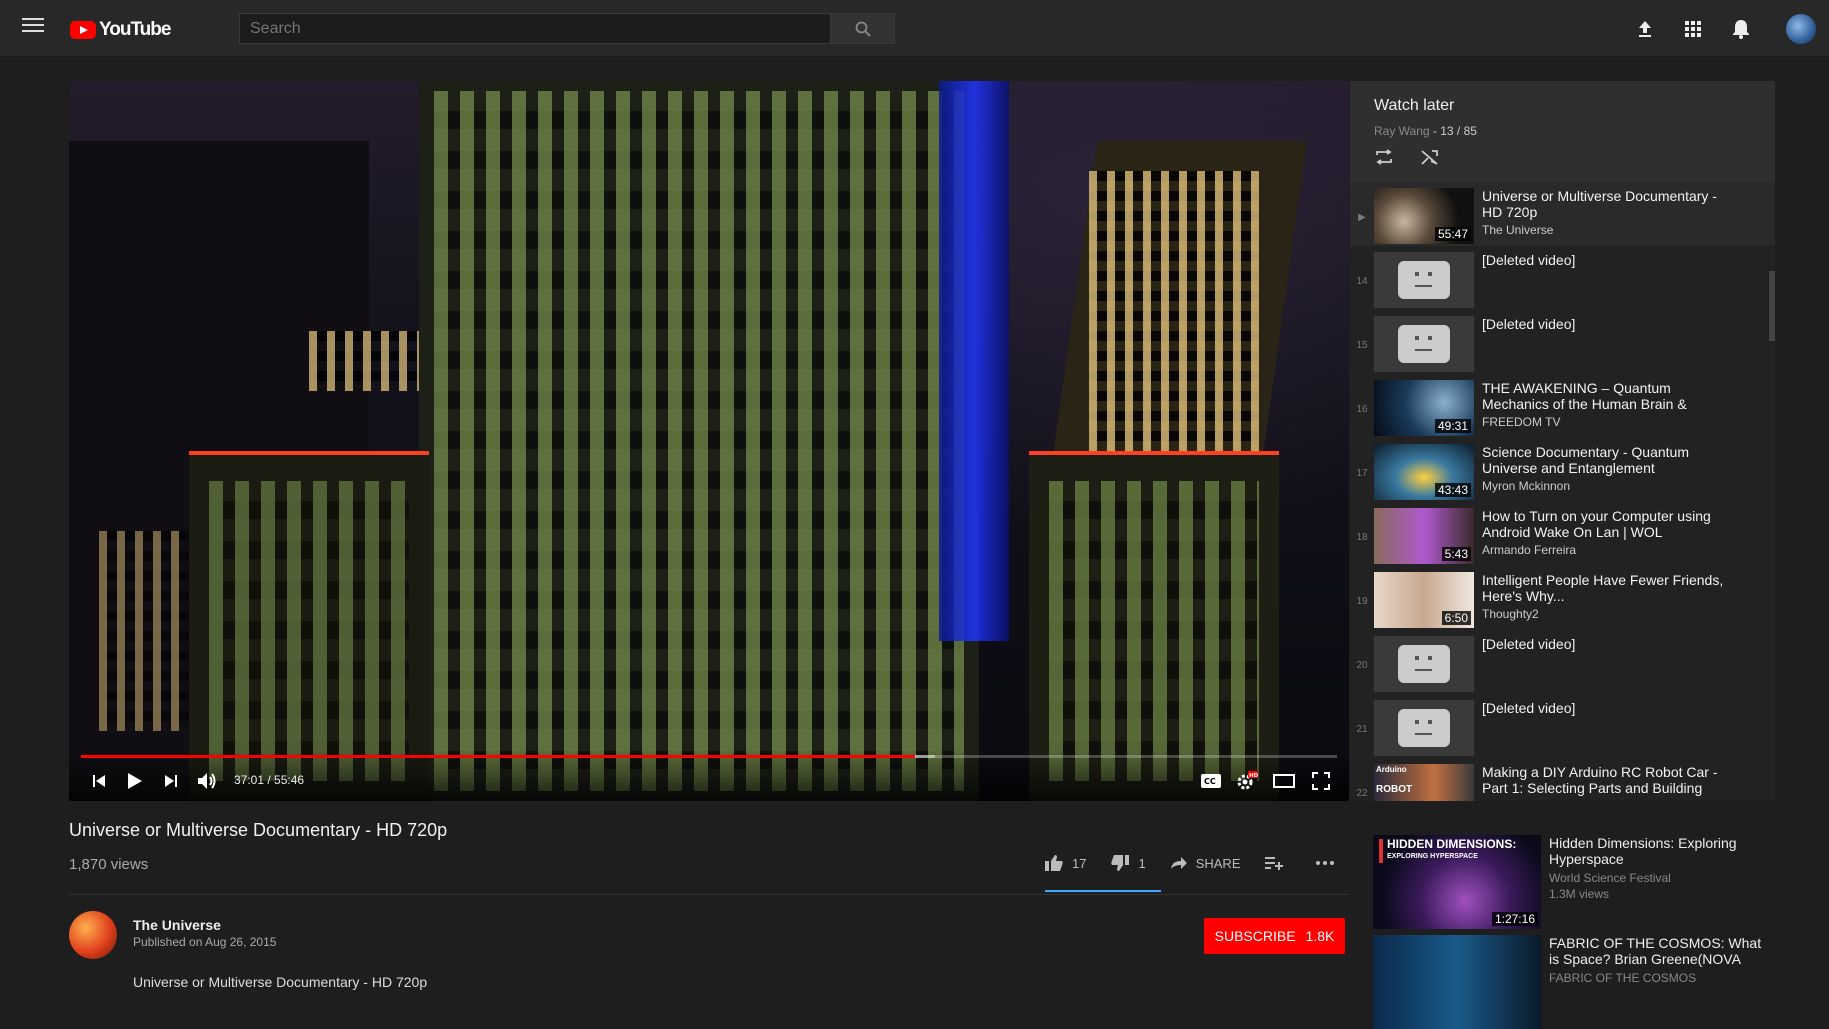  I want to click on share-button: SHARE, so click(1205, 863).